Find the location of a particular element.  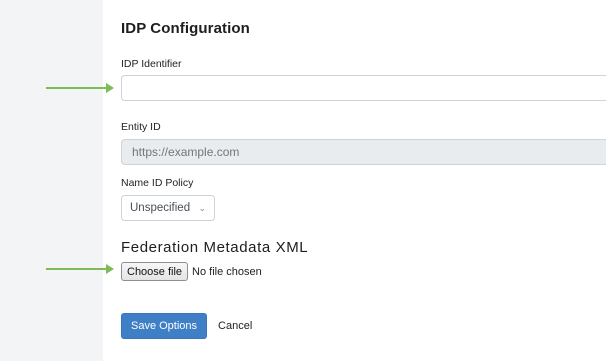

file-status-text: No file chosen is located at coordinates (227, 271).